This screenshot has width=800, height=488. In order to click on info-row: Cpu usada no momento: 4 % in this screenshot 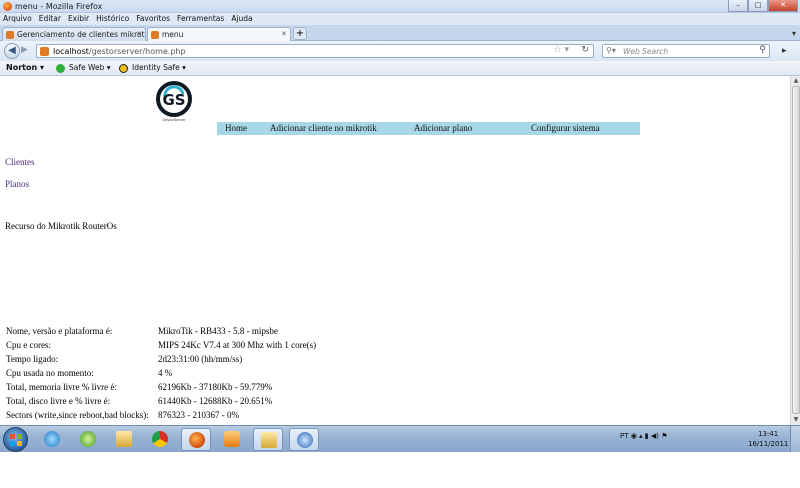, I will do `click(160, 373)`.